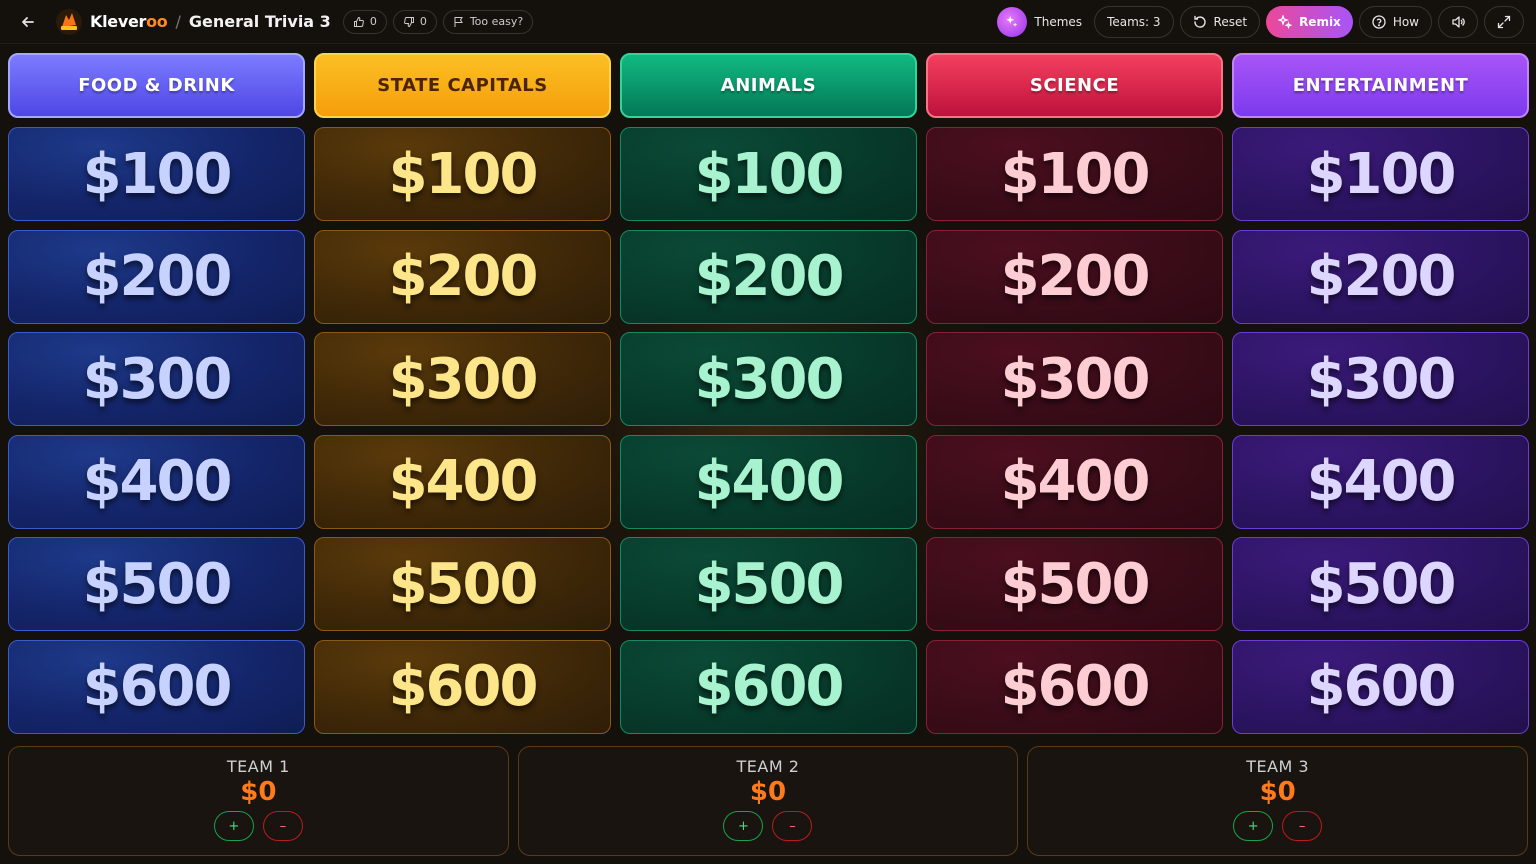 This screenshot has height=864, width=1536. What do you see at coordinates (157, 21) in the screenshot?
I see `brand-name-part2: oo` at bounding box center [157, 21].